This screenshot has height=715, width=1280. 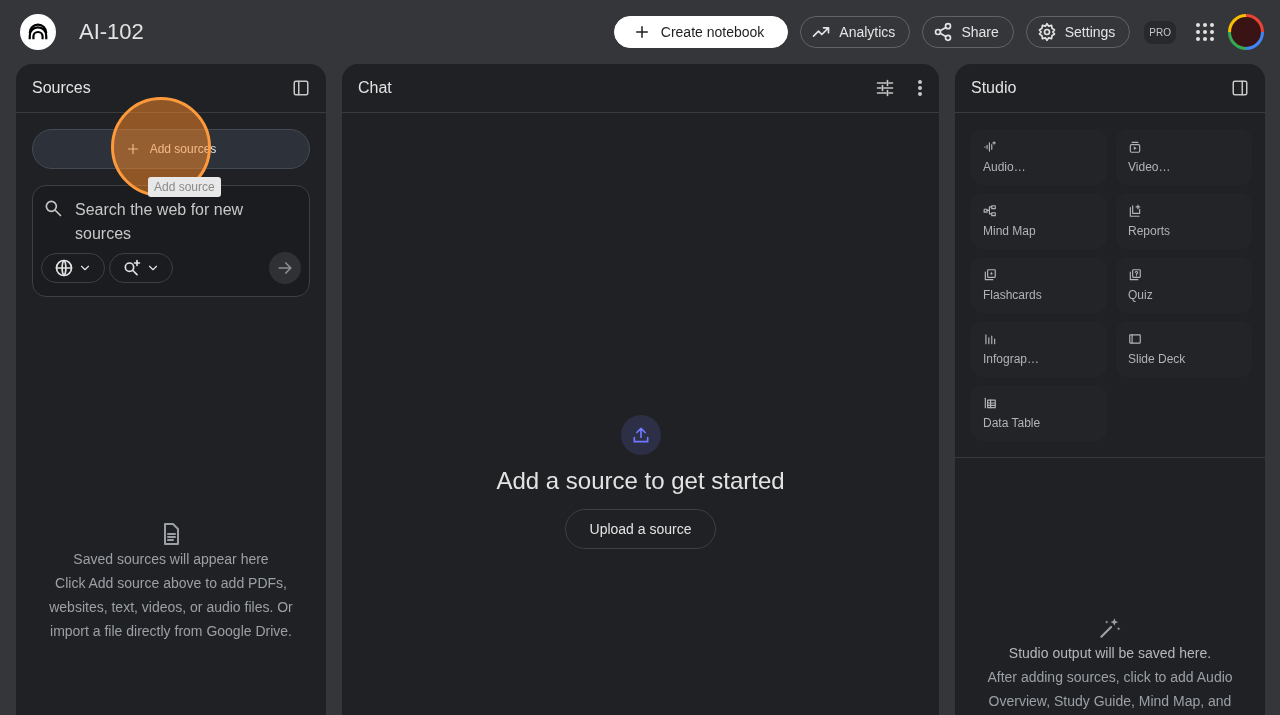 What do you see at coordinates (188, 223) in the screenshot?
I see `search-input: Search the web for new sources` at bounding box center [188, 223].